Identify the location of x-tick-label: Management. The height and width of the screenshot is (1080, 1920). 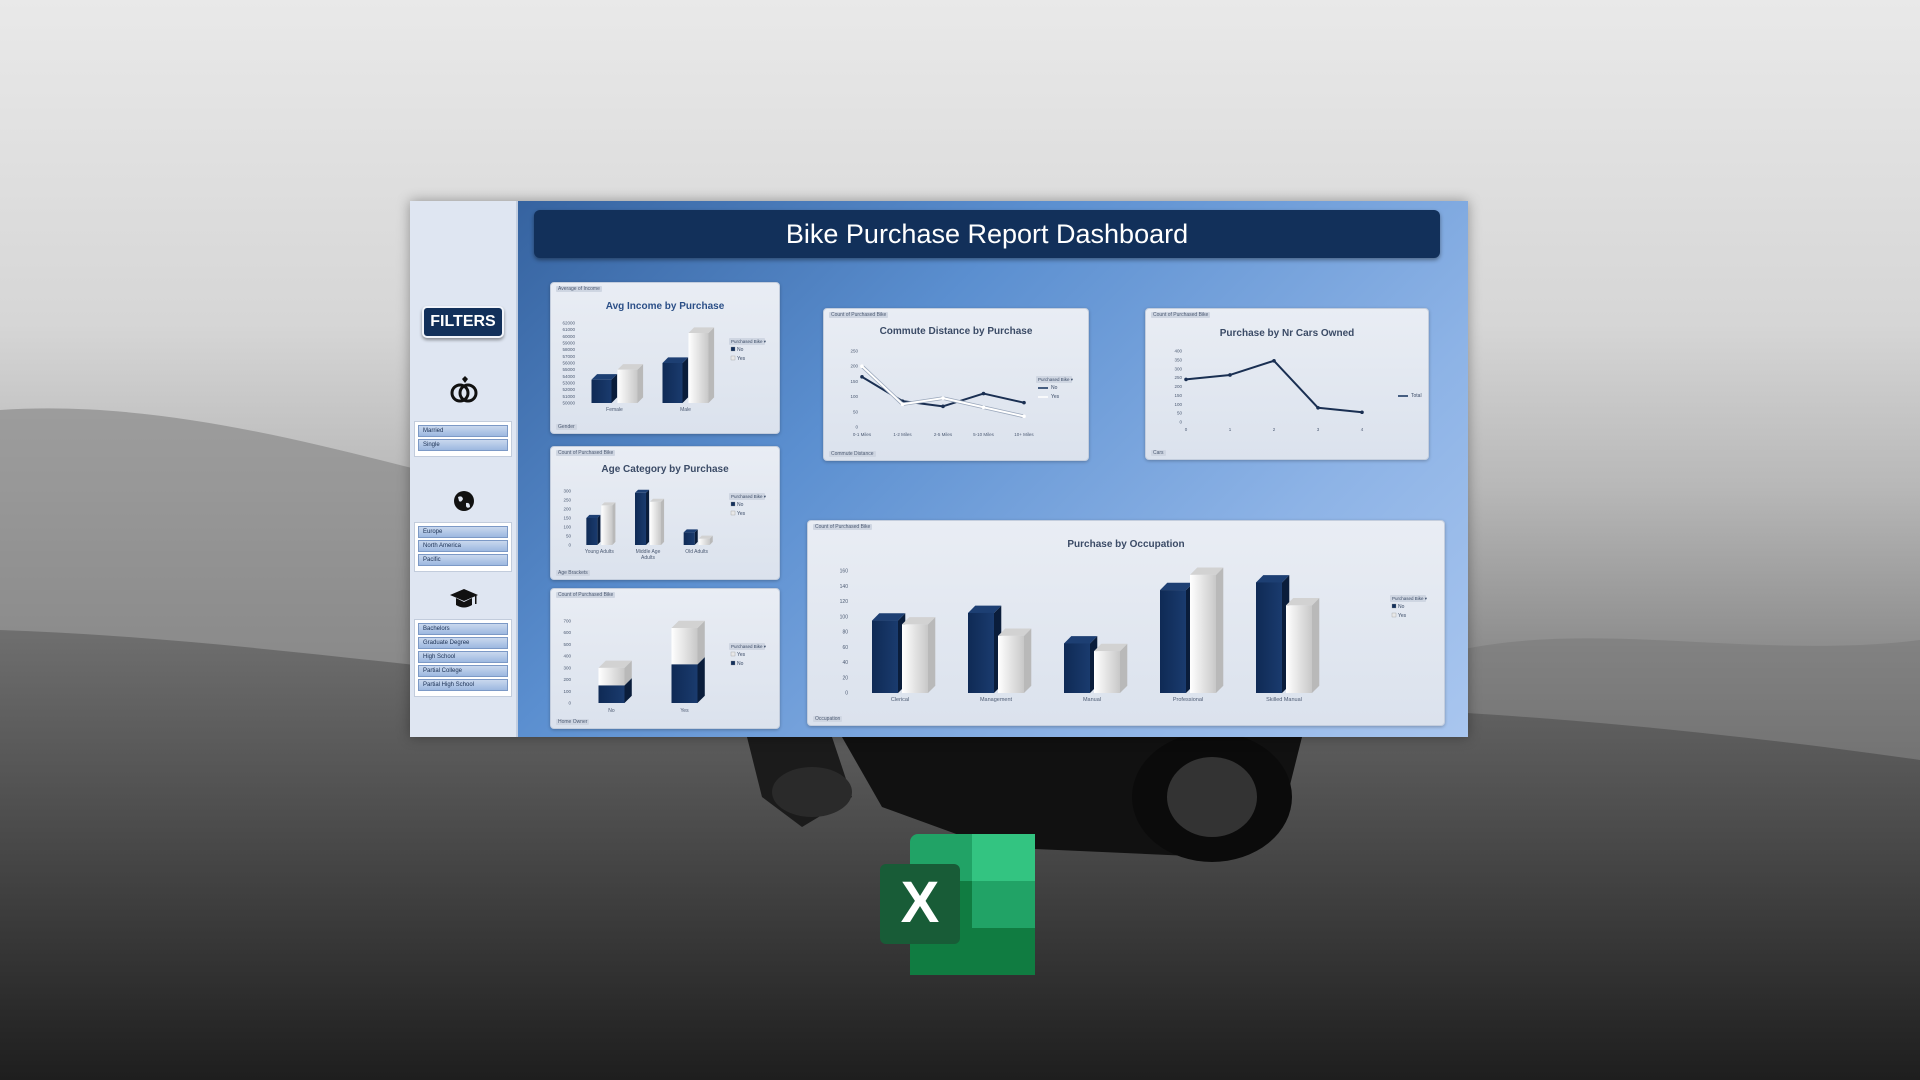
(996, 700).